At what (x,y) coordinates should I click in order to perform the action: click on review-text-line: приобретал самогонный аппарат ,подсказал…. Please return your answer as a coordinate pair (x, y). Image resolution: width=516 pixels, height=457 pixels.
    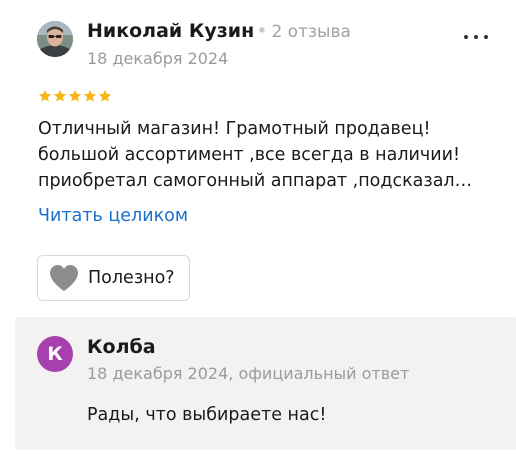
    Looking at the image, I should click on (255, 181).